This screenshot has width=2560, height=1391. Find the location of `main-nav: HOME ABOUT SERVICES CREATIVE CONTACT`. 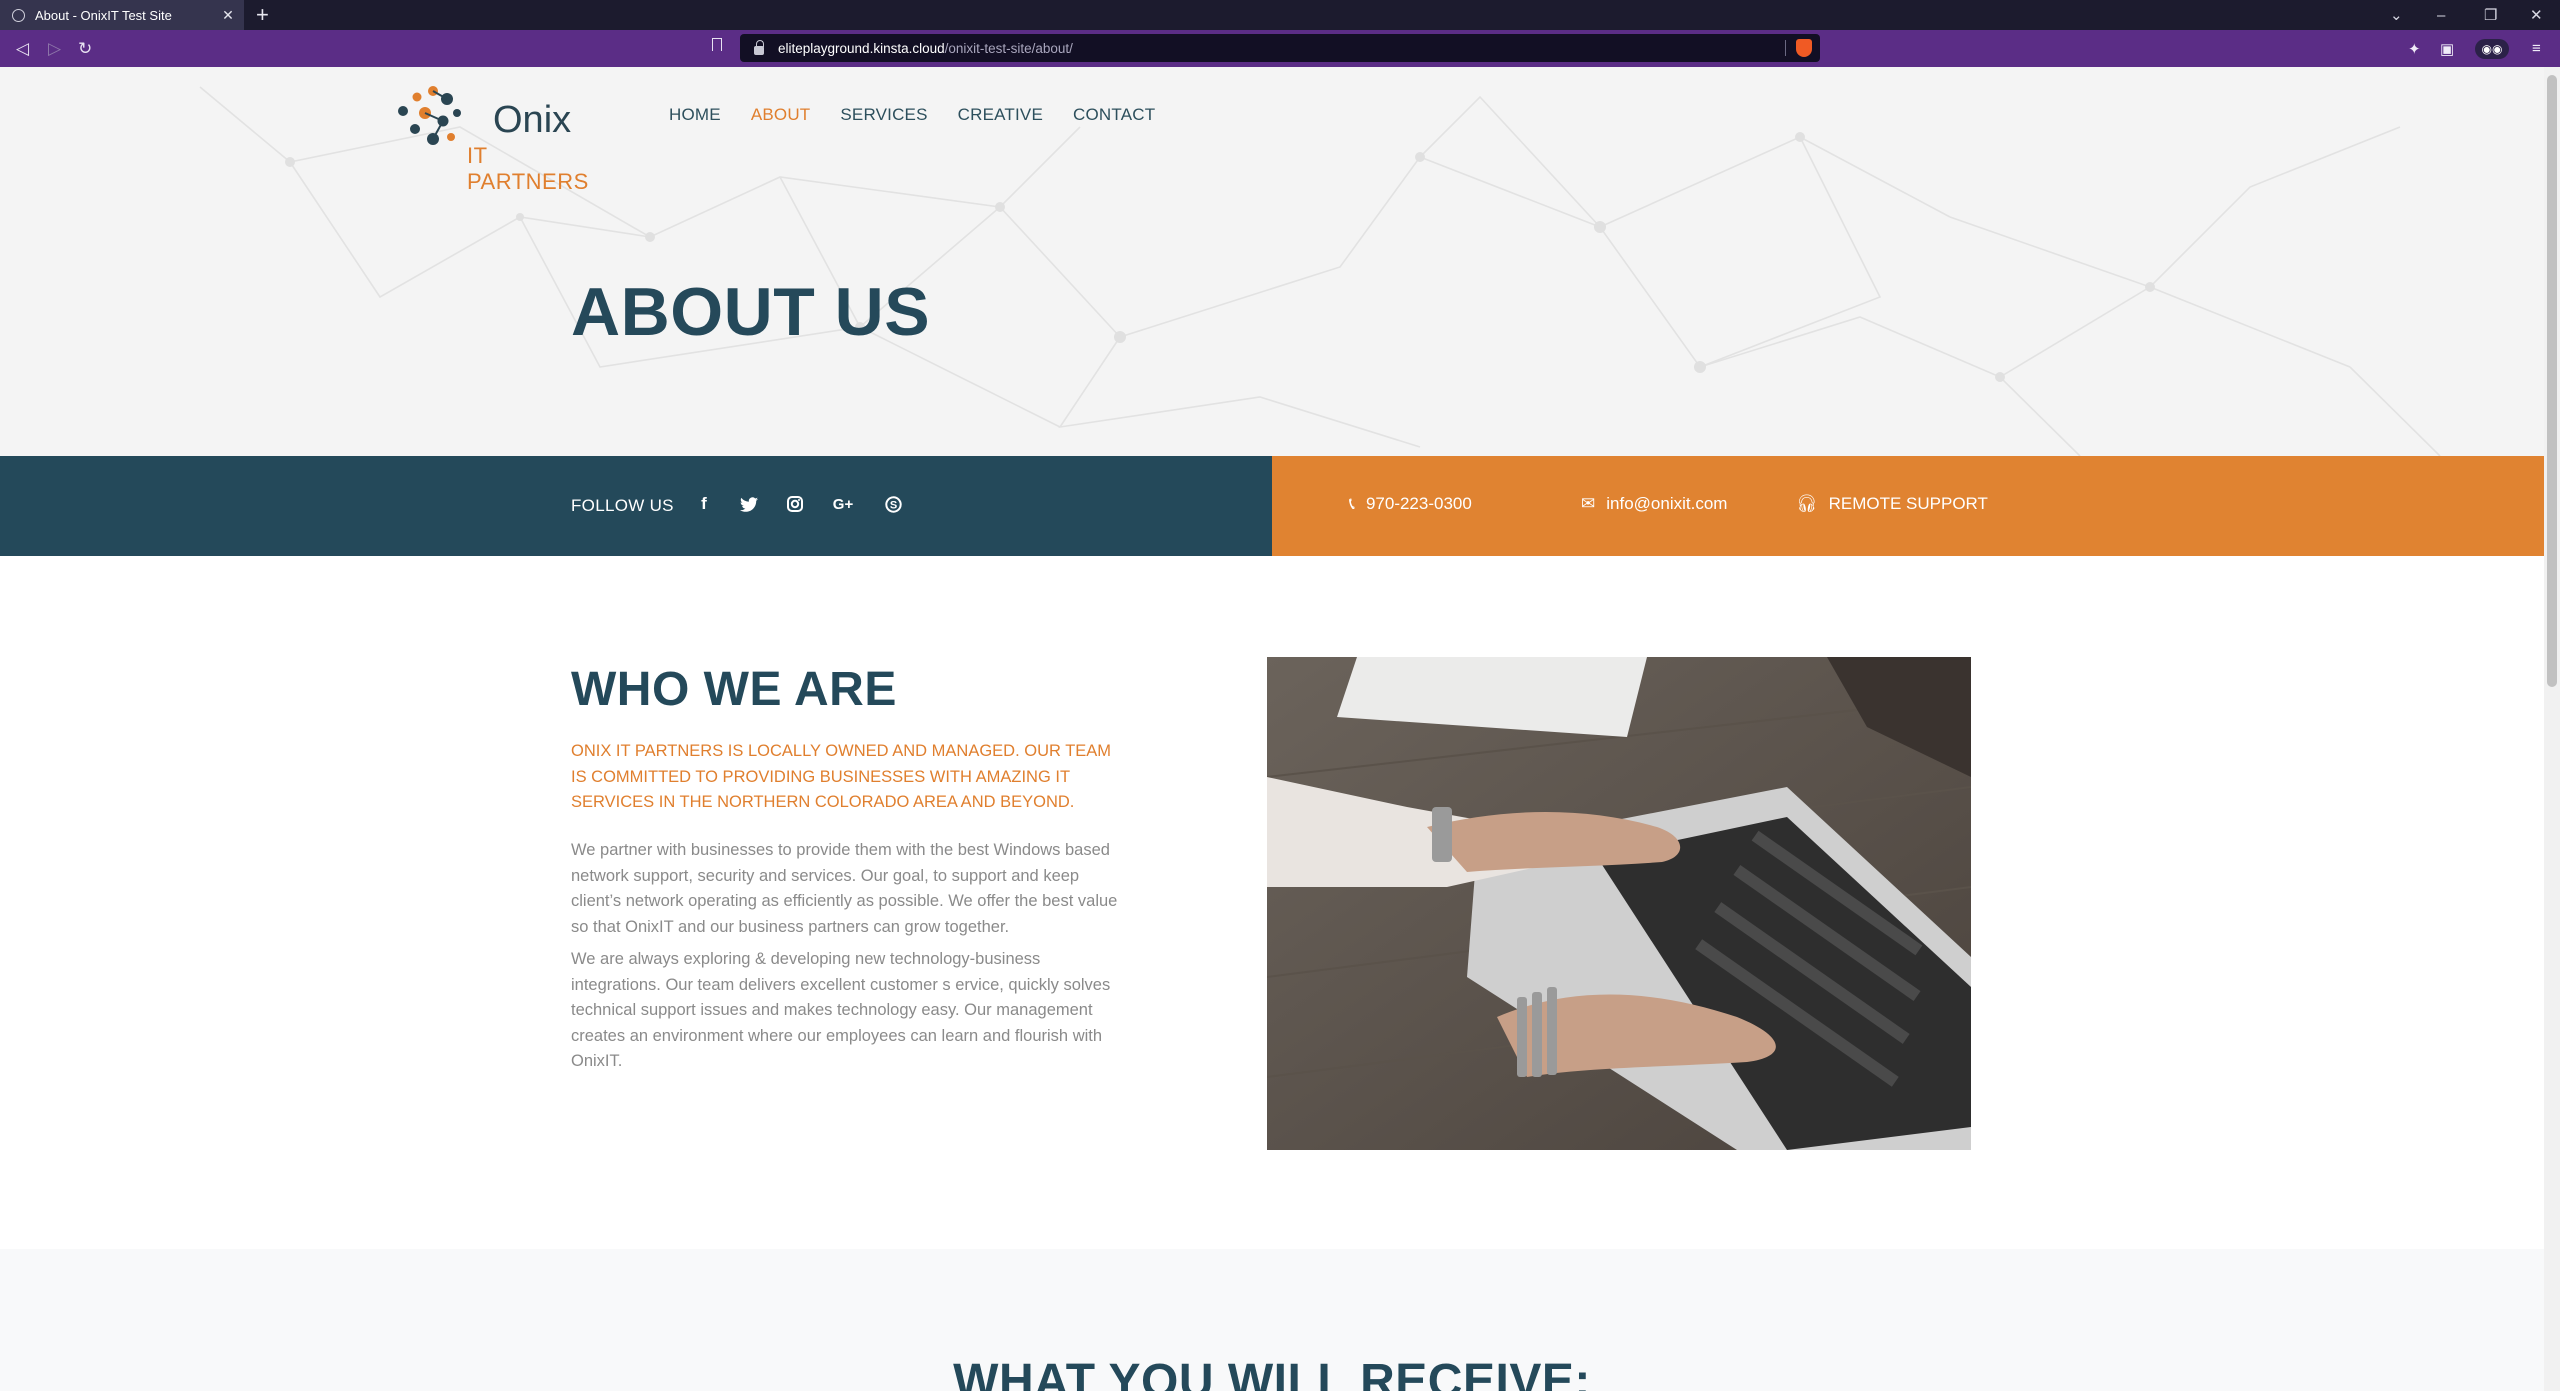

main-nav: HOME ABOUT SERVICES CREATIVE CONTACT is located at coordinates (927, 115).